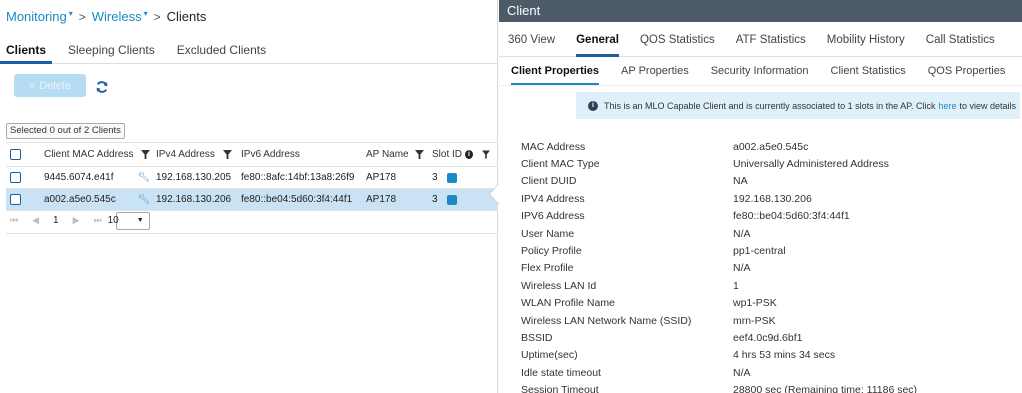 The width and height of the screenshot is (1022, 393). Describe the element at coordinates (866, 39) in the screenshot. I see `tab-mobility-history: Mobility History` at that location.